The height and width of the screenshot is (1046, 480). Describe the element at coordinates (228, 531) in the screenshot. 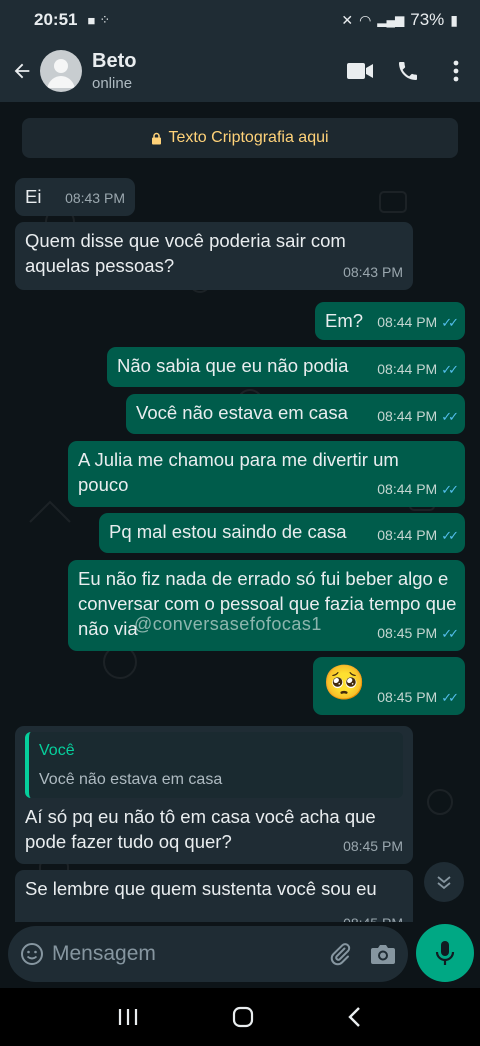

I see `message-text: Pq mal estou saindo de casa` at that location.